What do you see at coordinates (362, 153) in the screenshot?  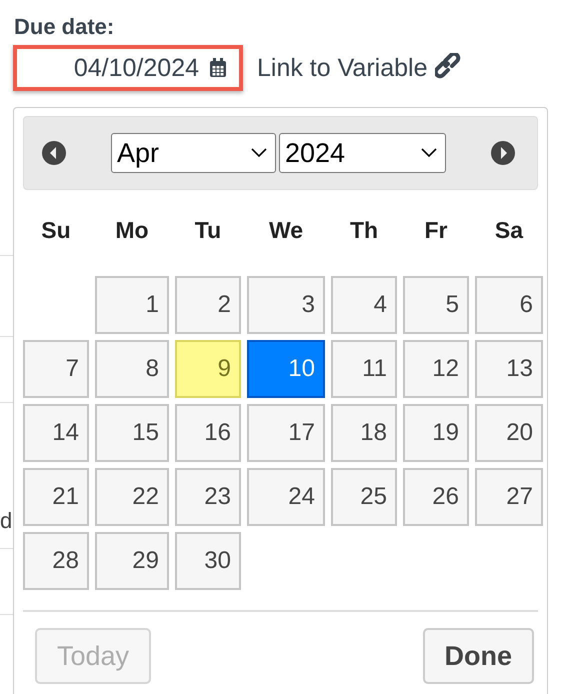 I see `year-select: 2024` at bounding box center [362, 153].